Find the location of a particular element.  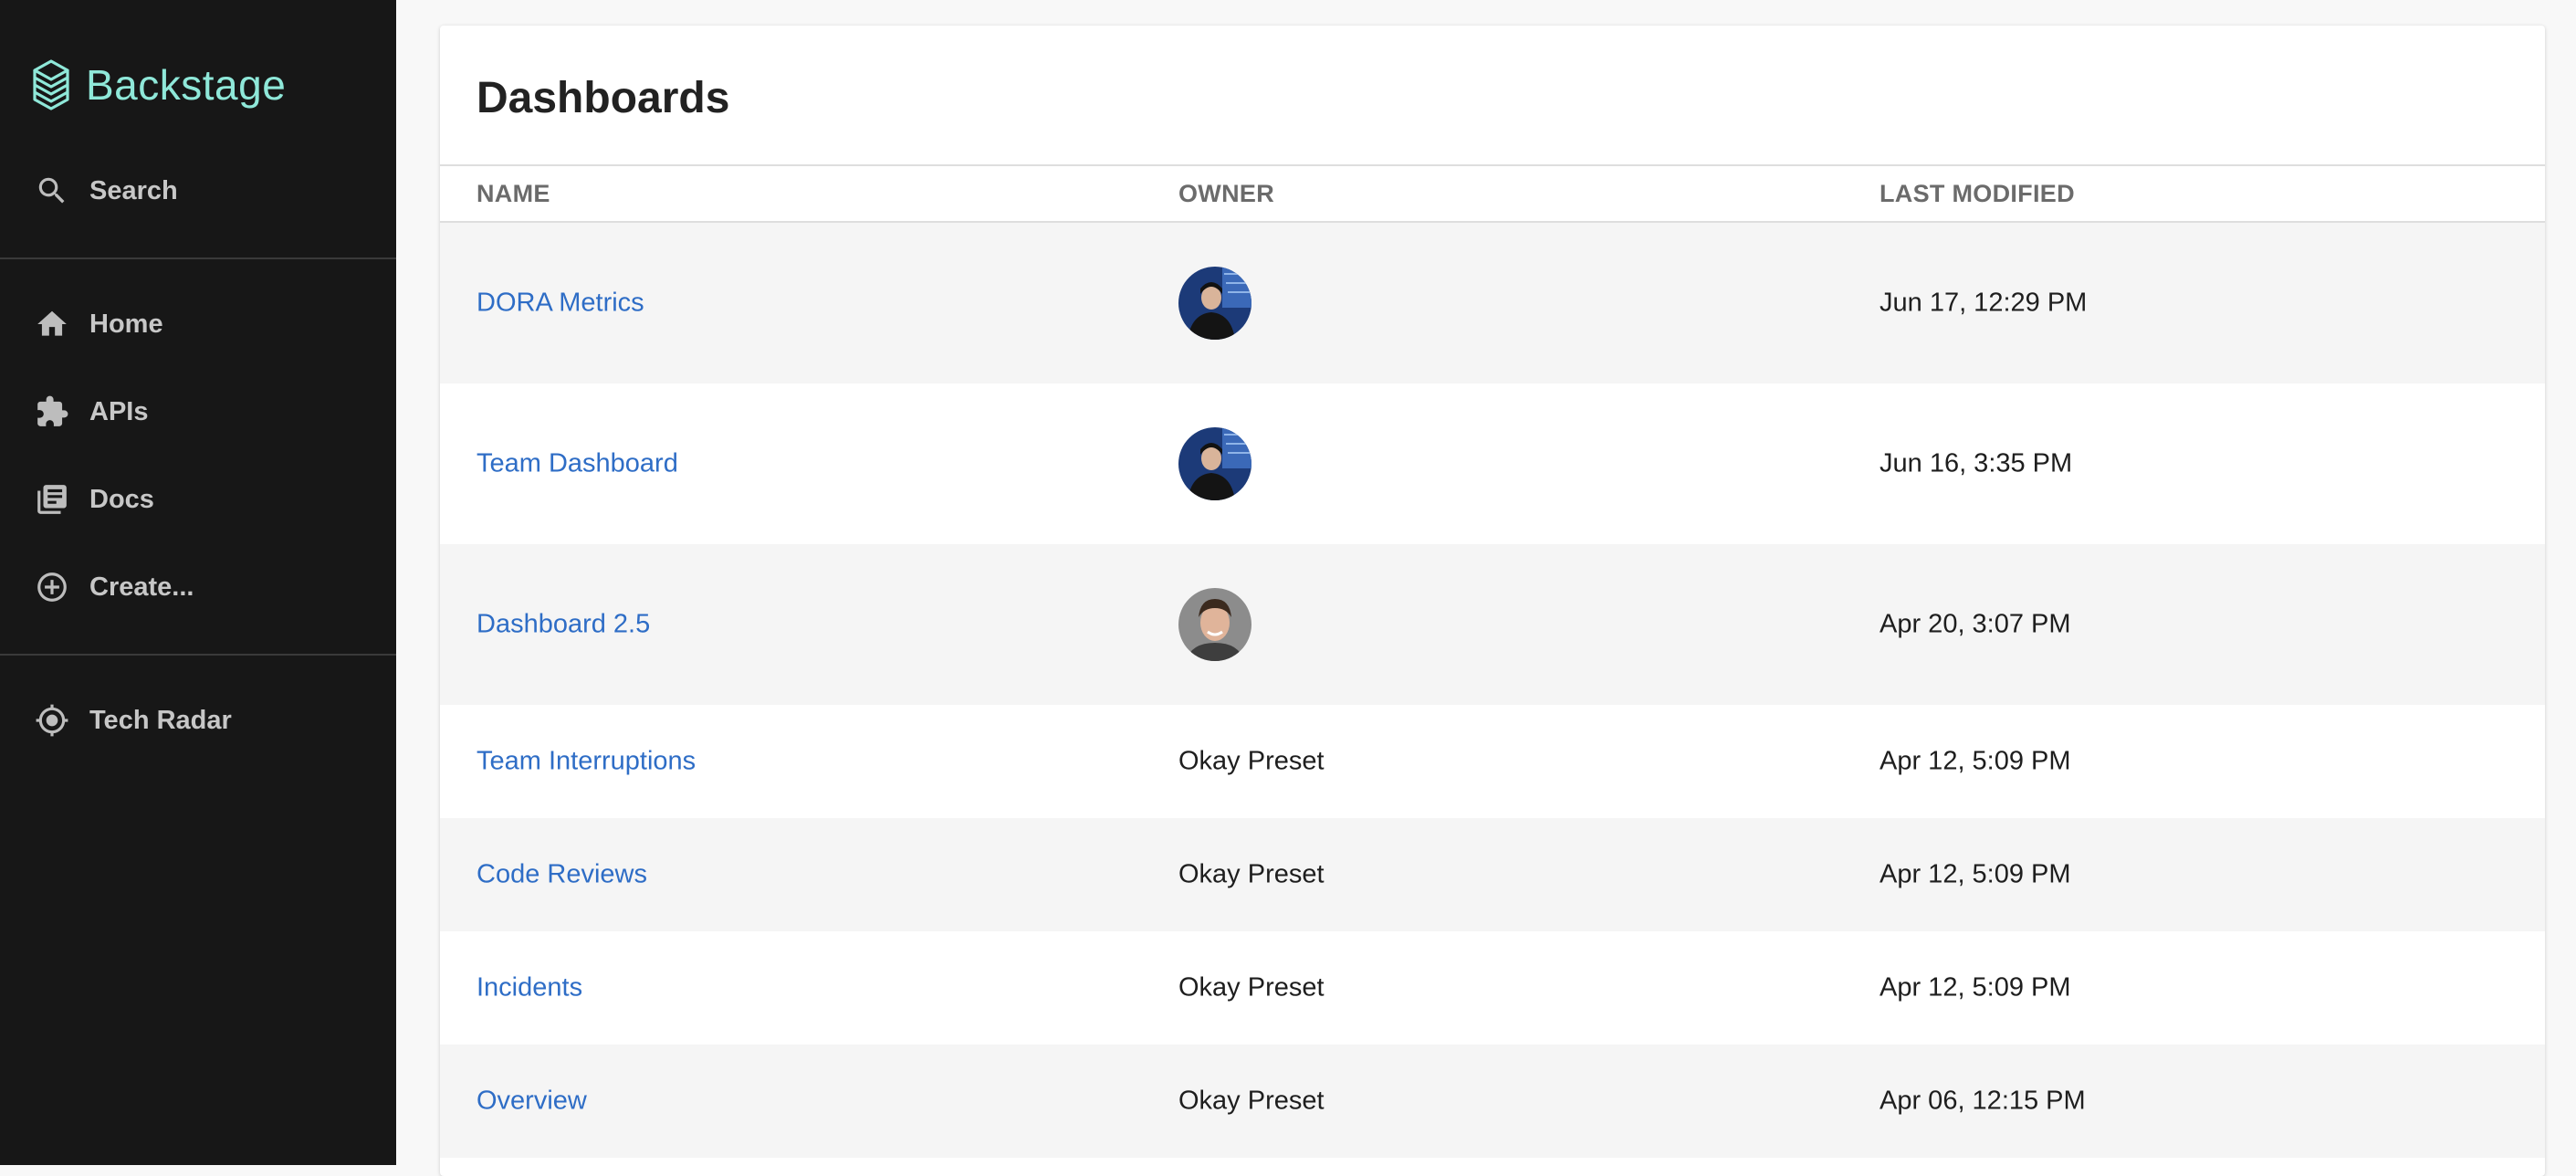

table-row: Overview Okay Preset Apr 06, 12:15 PM is located at coordinates (1492, 1101).